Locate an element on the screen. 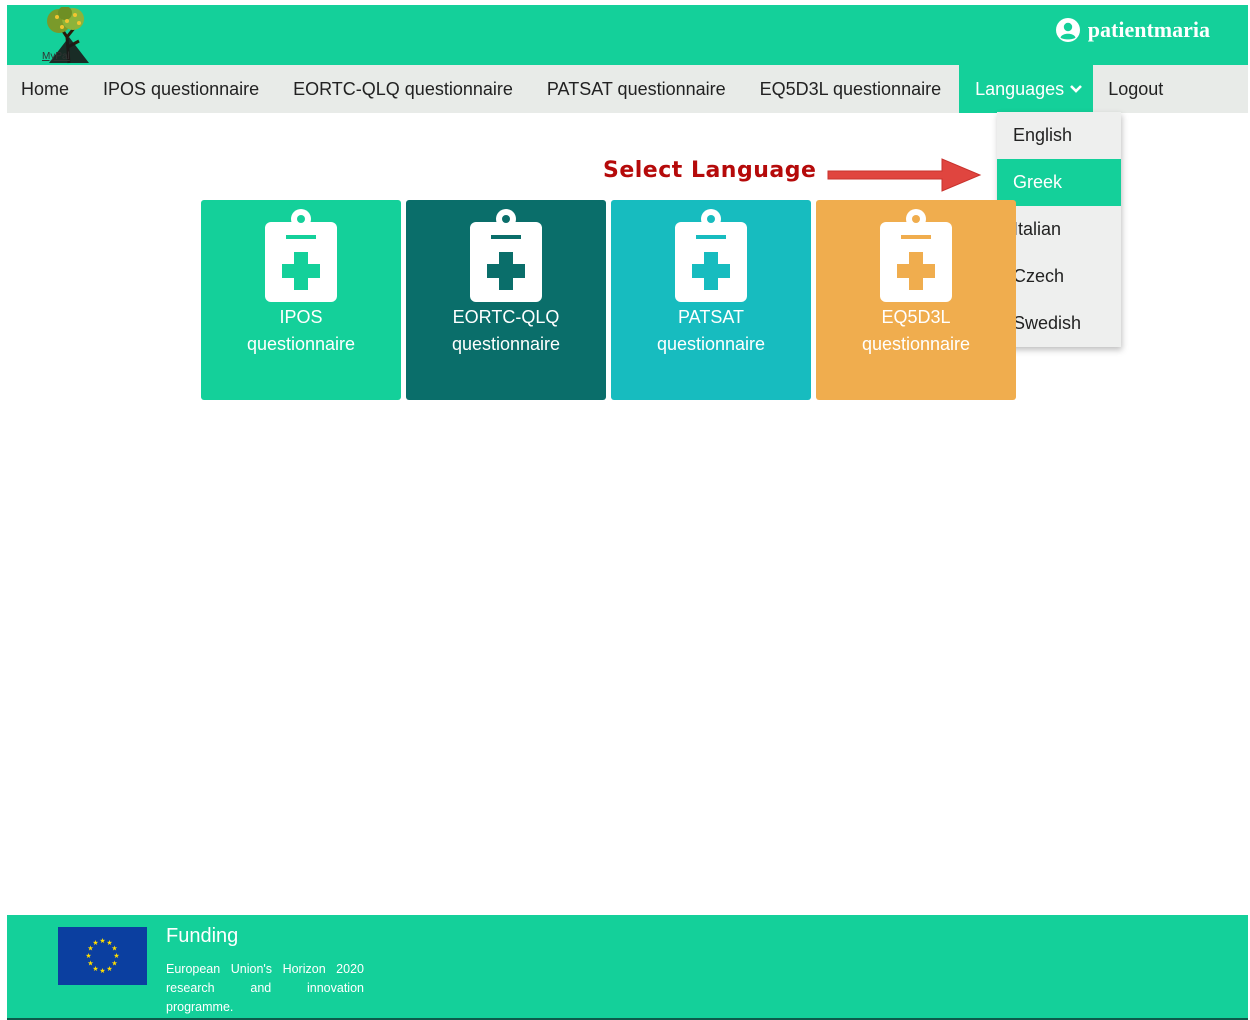 The height and width of the screenshot is (1020, 1250). card-ipos: IPOS questionnaire is located at coordinates (301, 300).